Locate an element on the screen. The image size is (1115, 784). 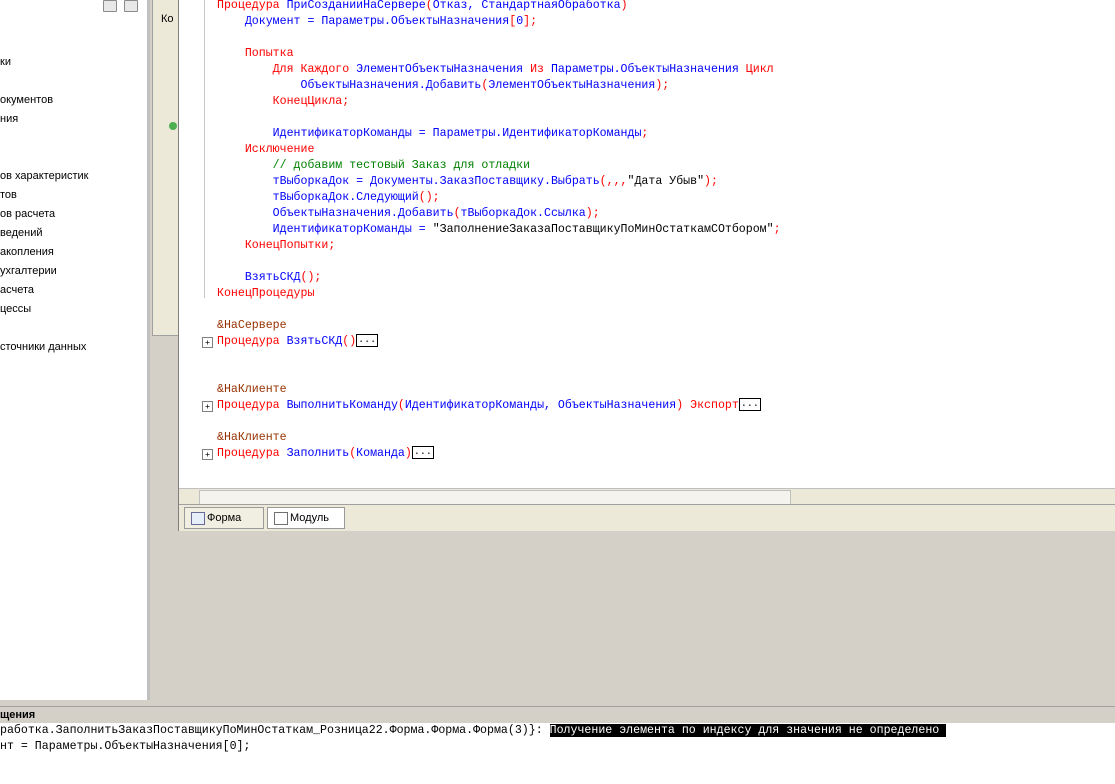
tree-item: сточники данных is located at coordinates (43, 347).